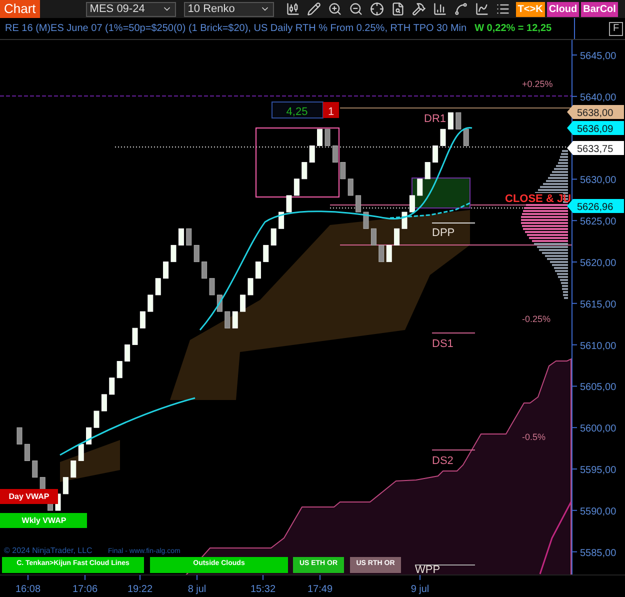  What do you see at coordinates (435, 119) in the screenshot?
I see `level-label: DR1` at bounding box center [435, 119].